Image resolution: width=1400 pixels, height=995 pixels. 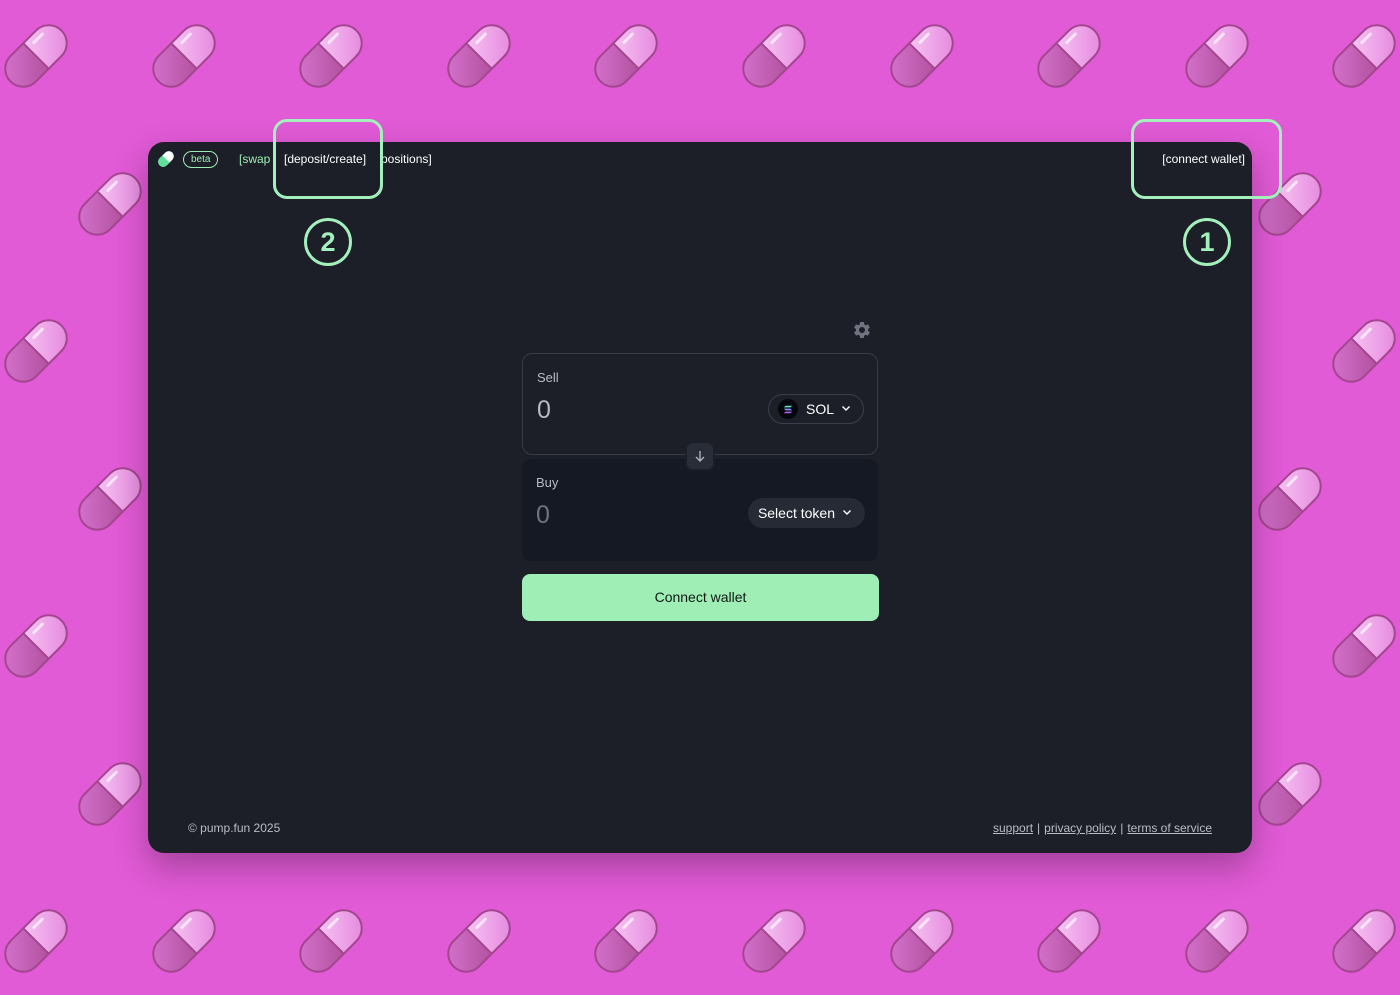 What do you see at coordinates (254, 159) in the screenshot?
I see `nav-swap-link: [swap` at bounding box center [254, 159].